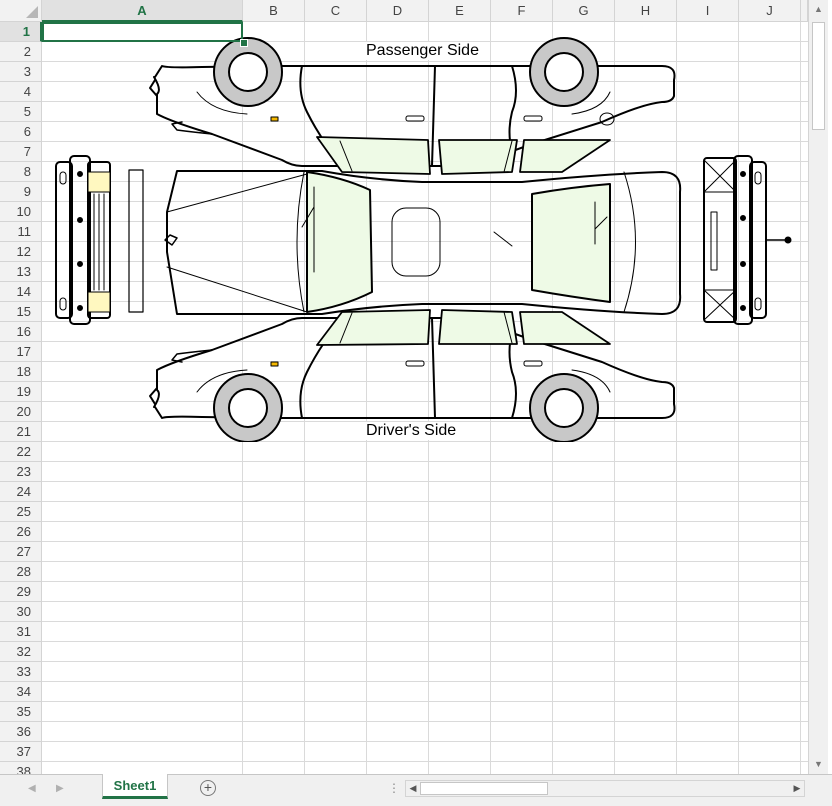 The height and width of the screenshot is (806, 832). Describe the element at coordinates (21, 492) in the screenshot. I see `row-header-24: 24` at that location.